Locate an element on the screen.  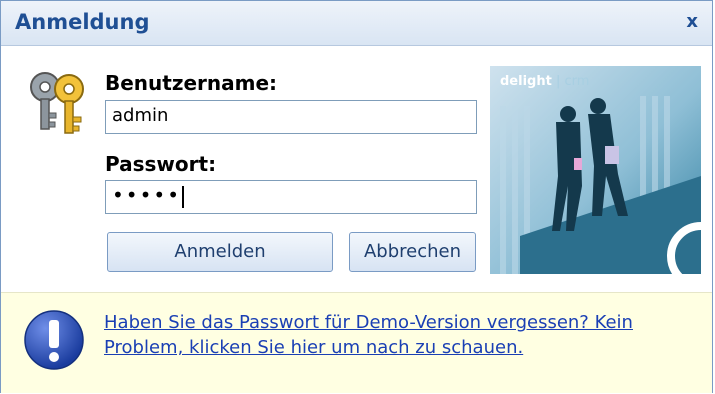
login-button: Anmelden is located at coordinates (220, 252).